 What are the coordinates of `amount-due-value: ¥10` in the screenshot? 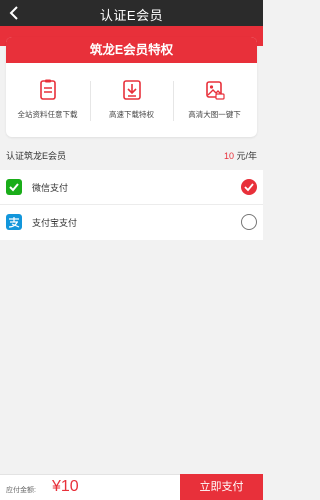 It's located at (65, 486).